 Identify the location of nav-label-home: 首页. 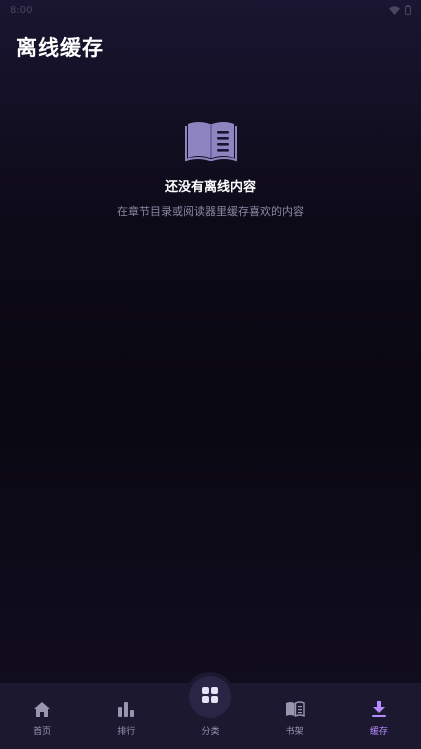
(42, 732).